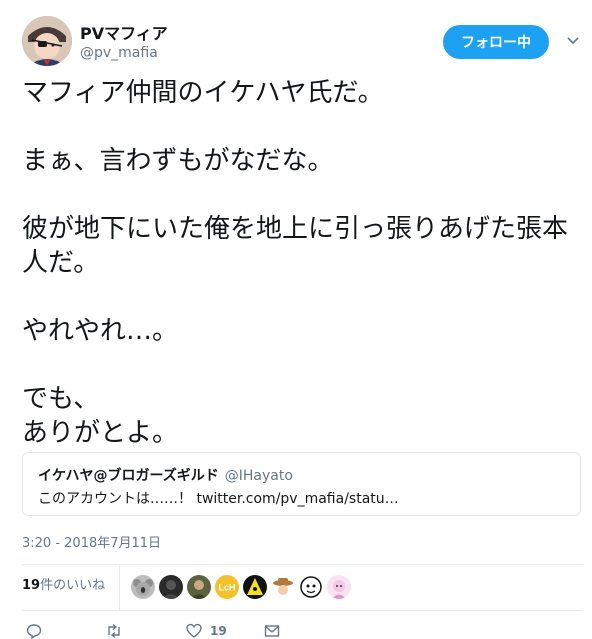  I want to click on ghost-illustration-avatar, so click(311, 587).